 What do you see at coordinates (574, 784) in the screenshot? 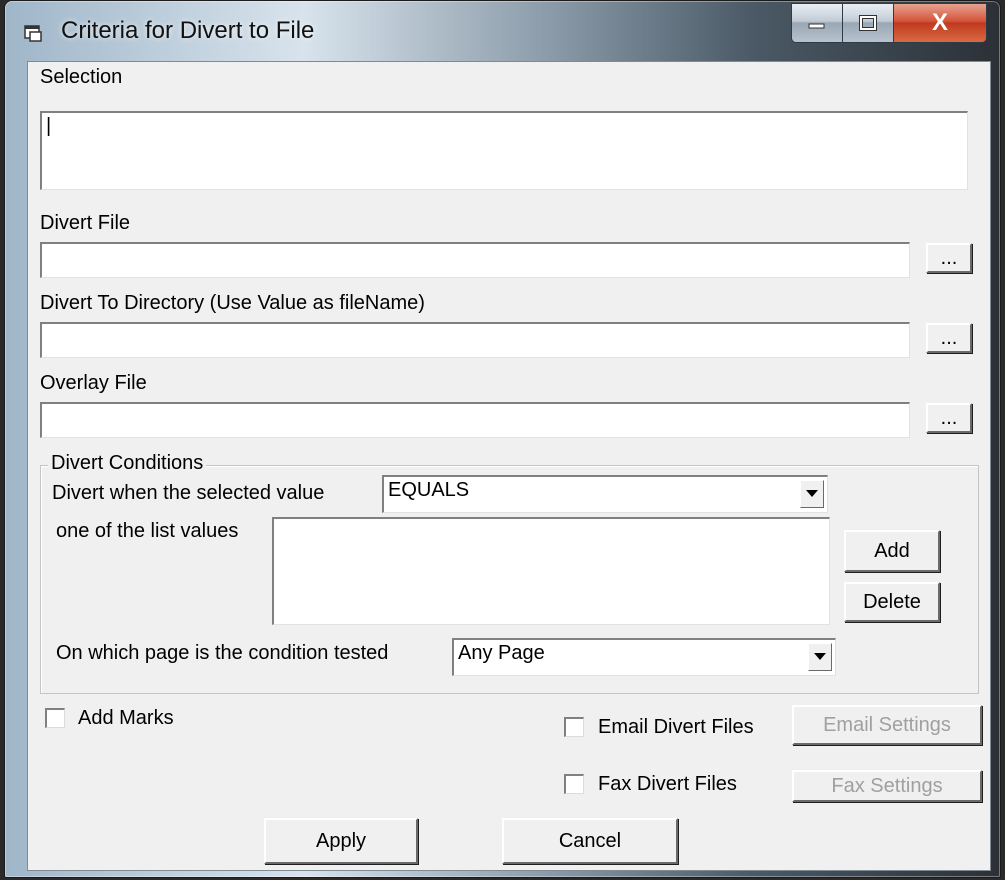
I see `fax-divert-checkbox` at bounding box center [574, 784].